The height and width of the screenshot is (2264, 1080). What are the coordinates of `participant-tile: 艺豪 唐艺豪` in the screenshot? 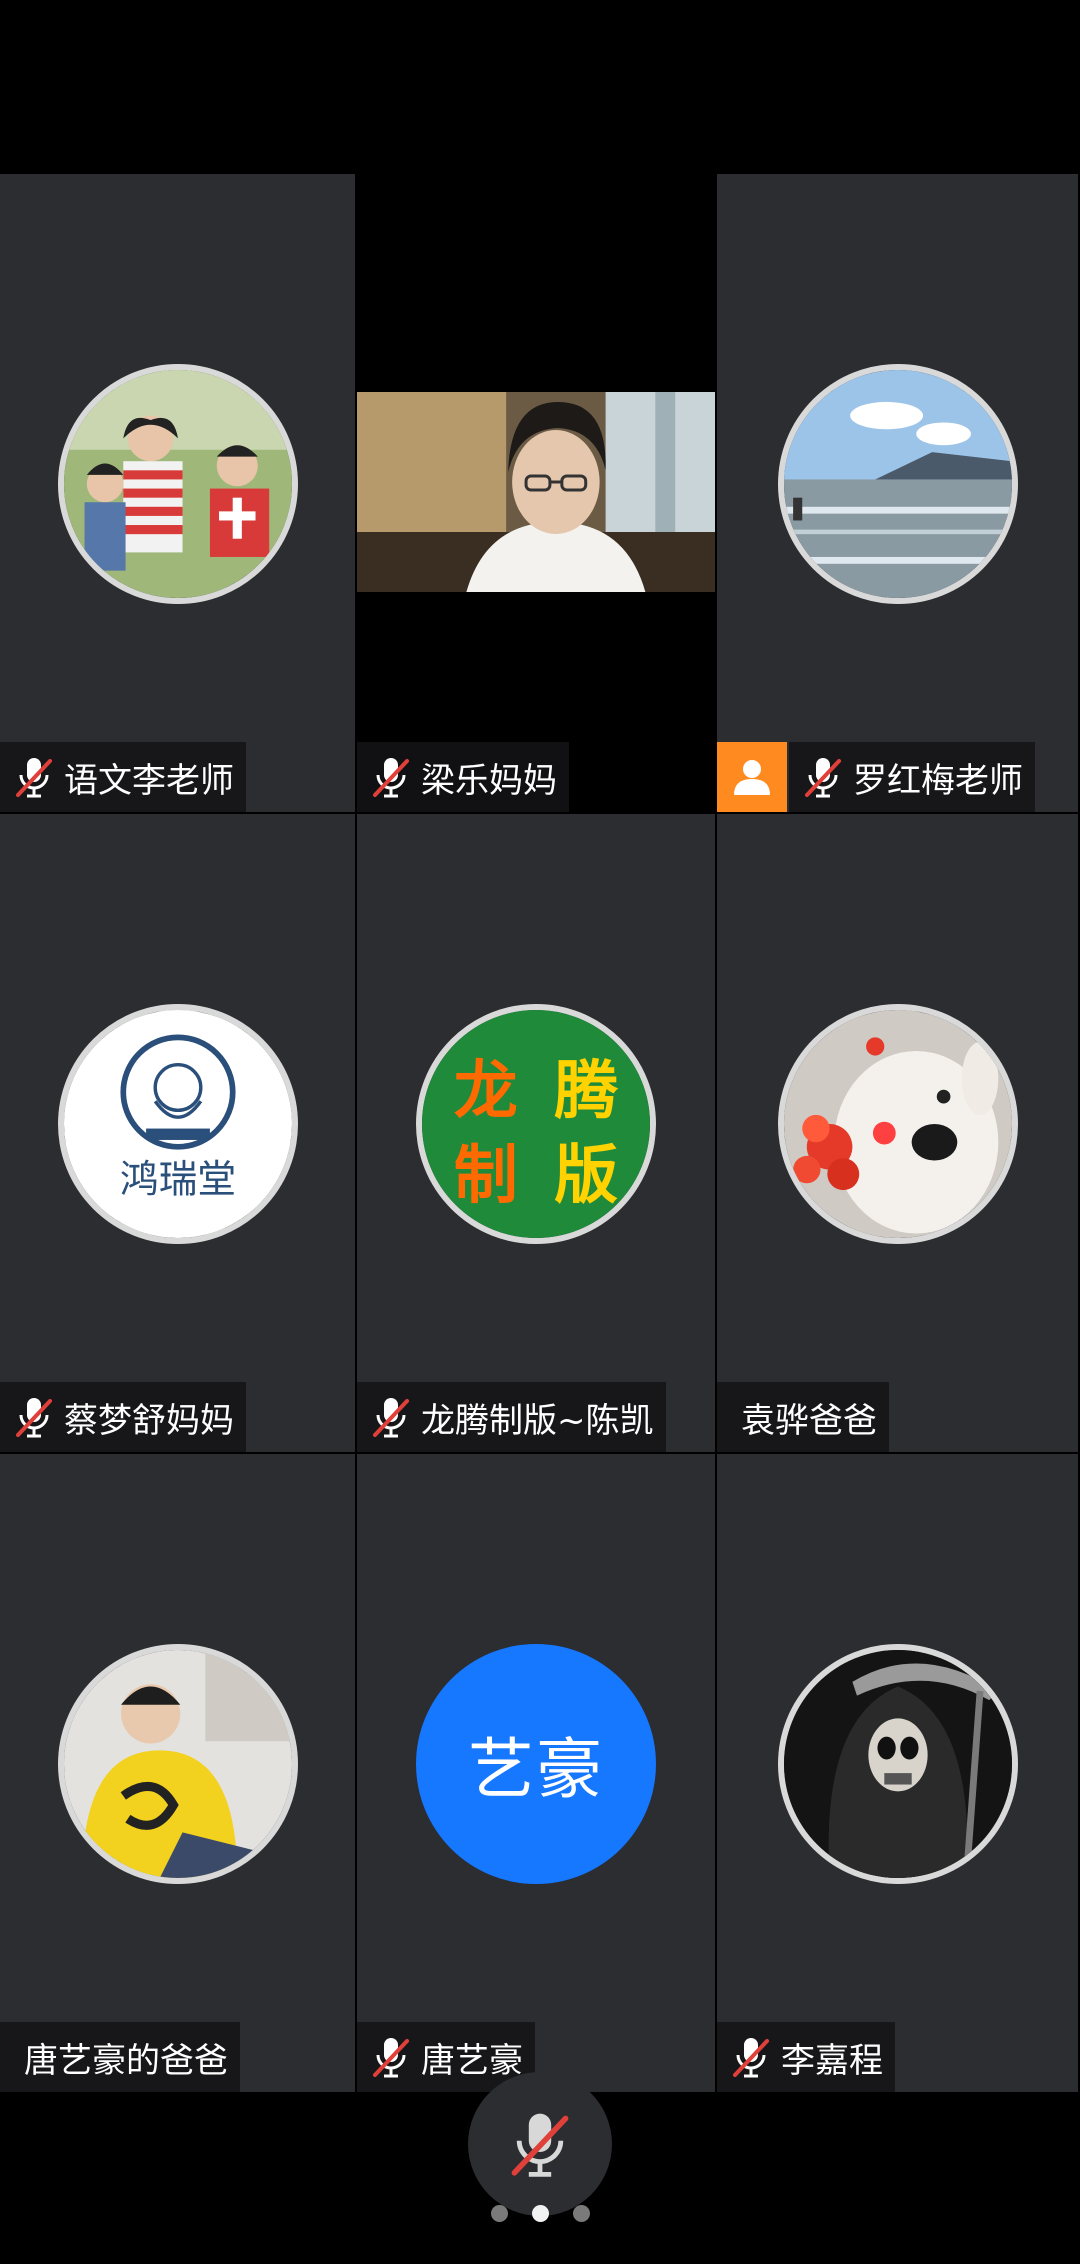 It's located at (537, 1774).